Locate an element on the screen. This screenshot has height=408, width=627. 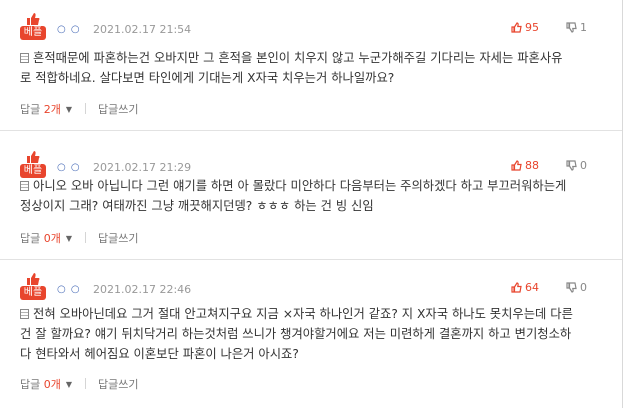
upvote-button: 64 is located at coordinates (525, 287).